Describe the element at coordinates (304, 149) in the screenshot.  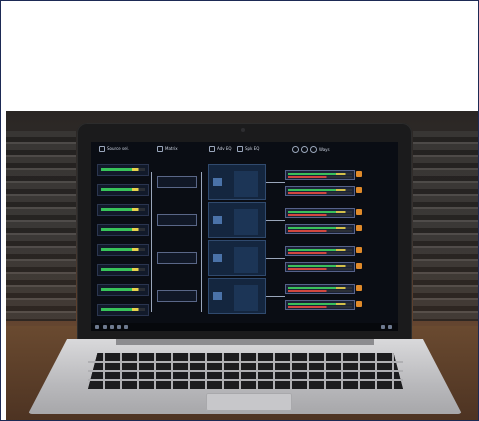
I see `way-2-icon` at that location.